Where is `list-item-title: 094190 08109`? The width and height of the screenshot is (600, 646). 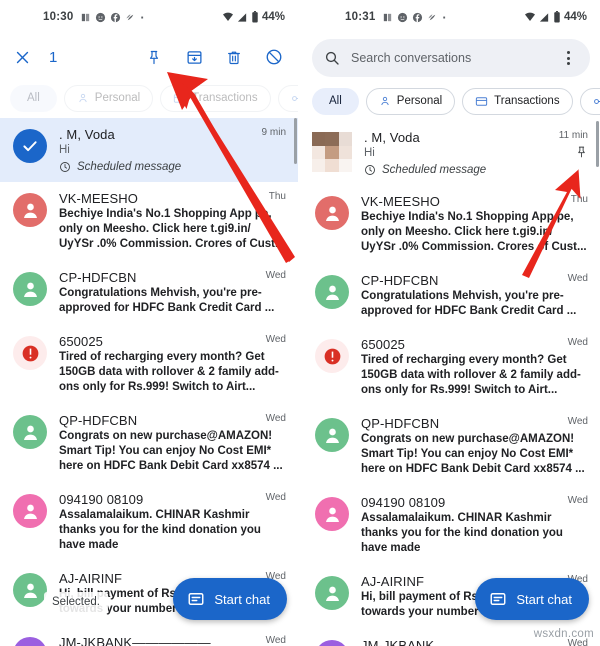 list-item-title: 094190 08109 is located at coordinates (101, 499).